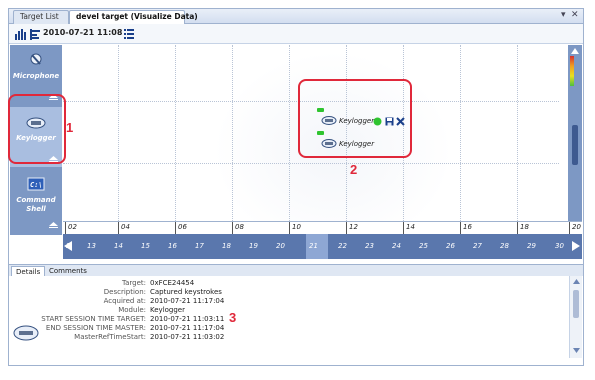 The height and width of the screenshot is (380, 595). Describe the element at coordinates (563, 15) in the screenshot. I see `pin-dropdown-icon: ▾` at that location.